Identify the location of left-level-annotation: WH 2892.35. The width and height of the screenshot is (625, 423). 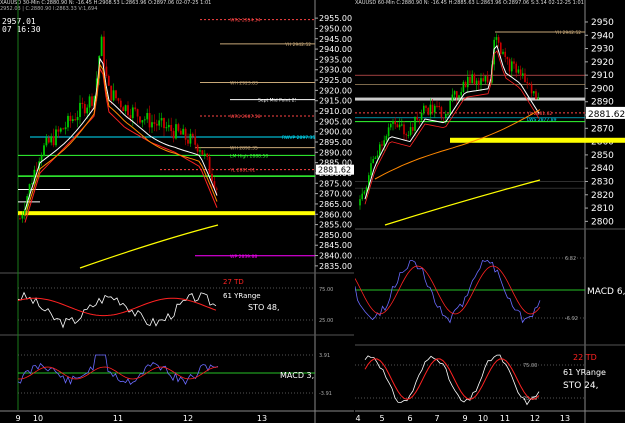
(244, 149).